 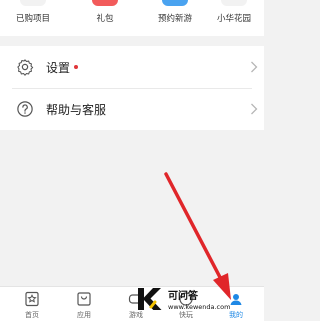 I want to click on gift-icon, so click(x=105, y=3).